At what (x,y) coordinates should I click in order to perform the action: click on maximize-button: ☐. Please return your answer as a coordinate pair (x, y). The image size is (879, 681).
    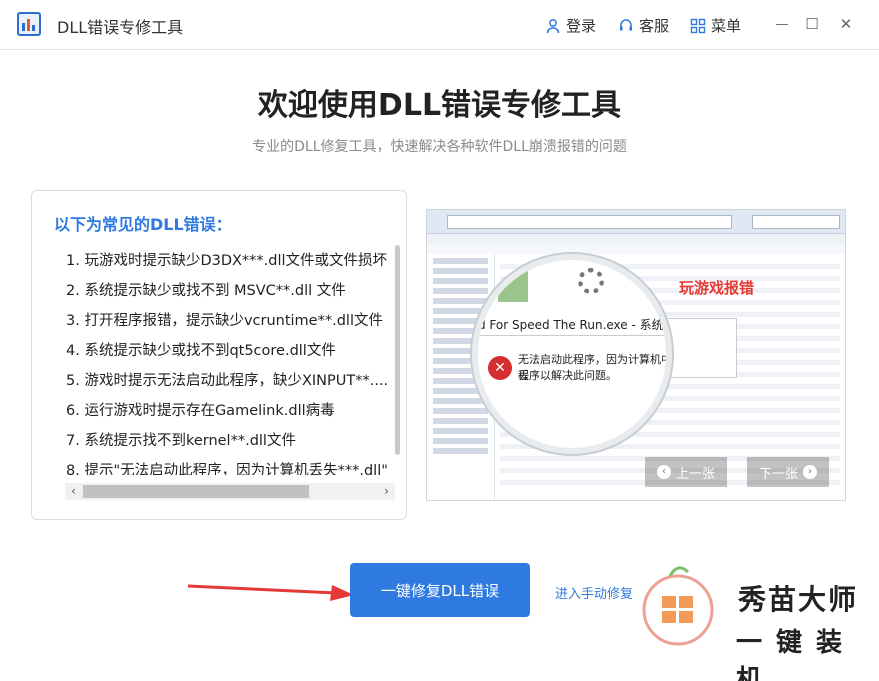
    Looking at the image, I should click on (812, 24).